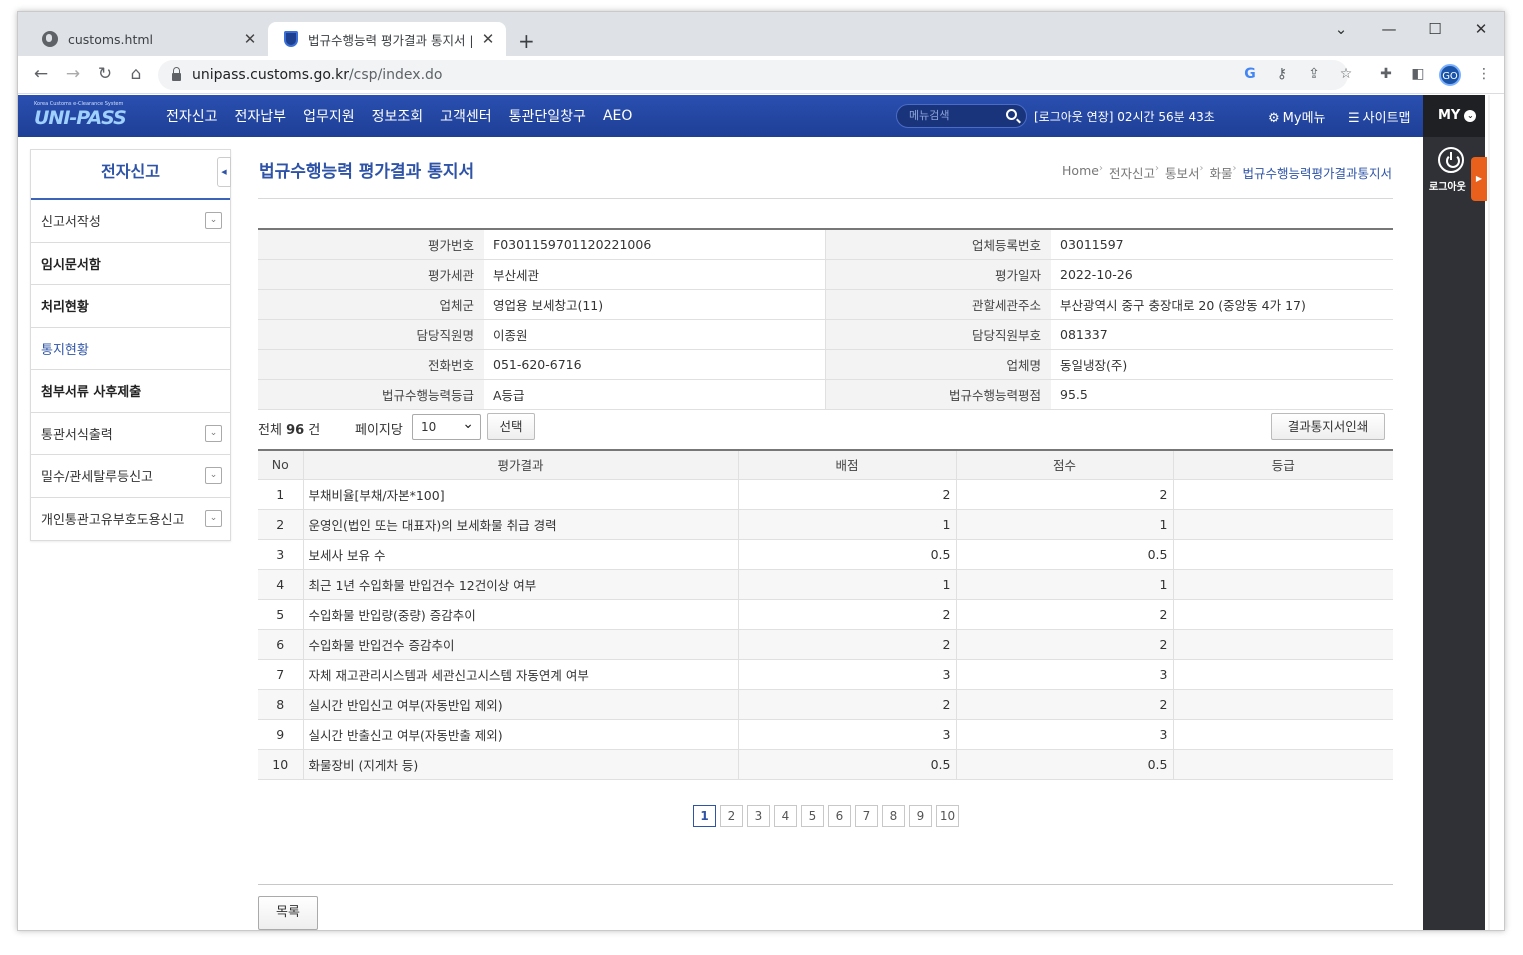 The height and width of the screenshot is (955, 1523). I want to click on gnb-item: 정보조회, so click(398, 116).